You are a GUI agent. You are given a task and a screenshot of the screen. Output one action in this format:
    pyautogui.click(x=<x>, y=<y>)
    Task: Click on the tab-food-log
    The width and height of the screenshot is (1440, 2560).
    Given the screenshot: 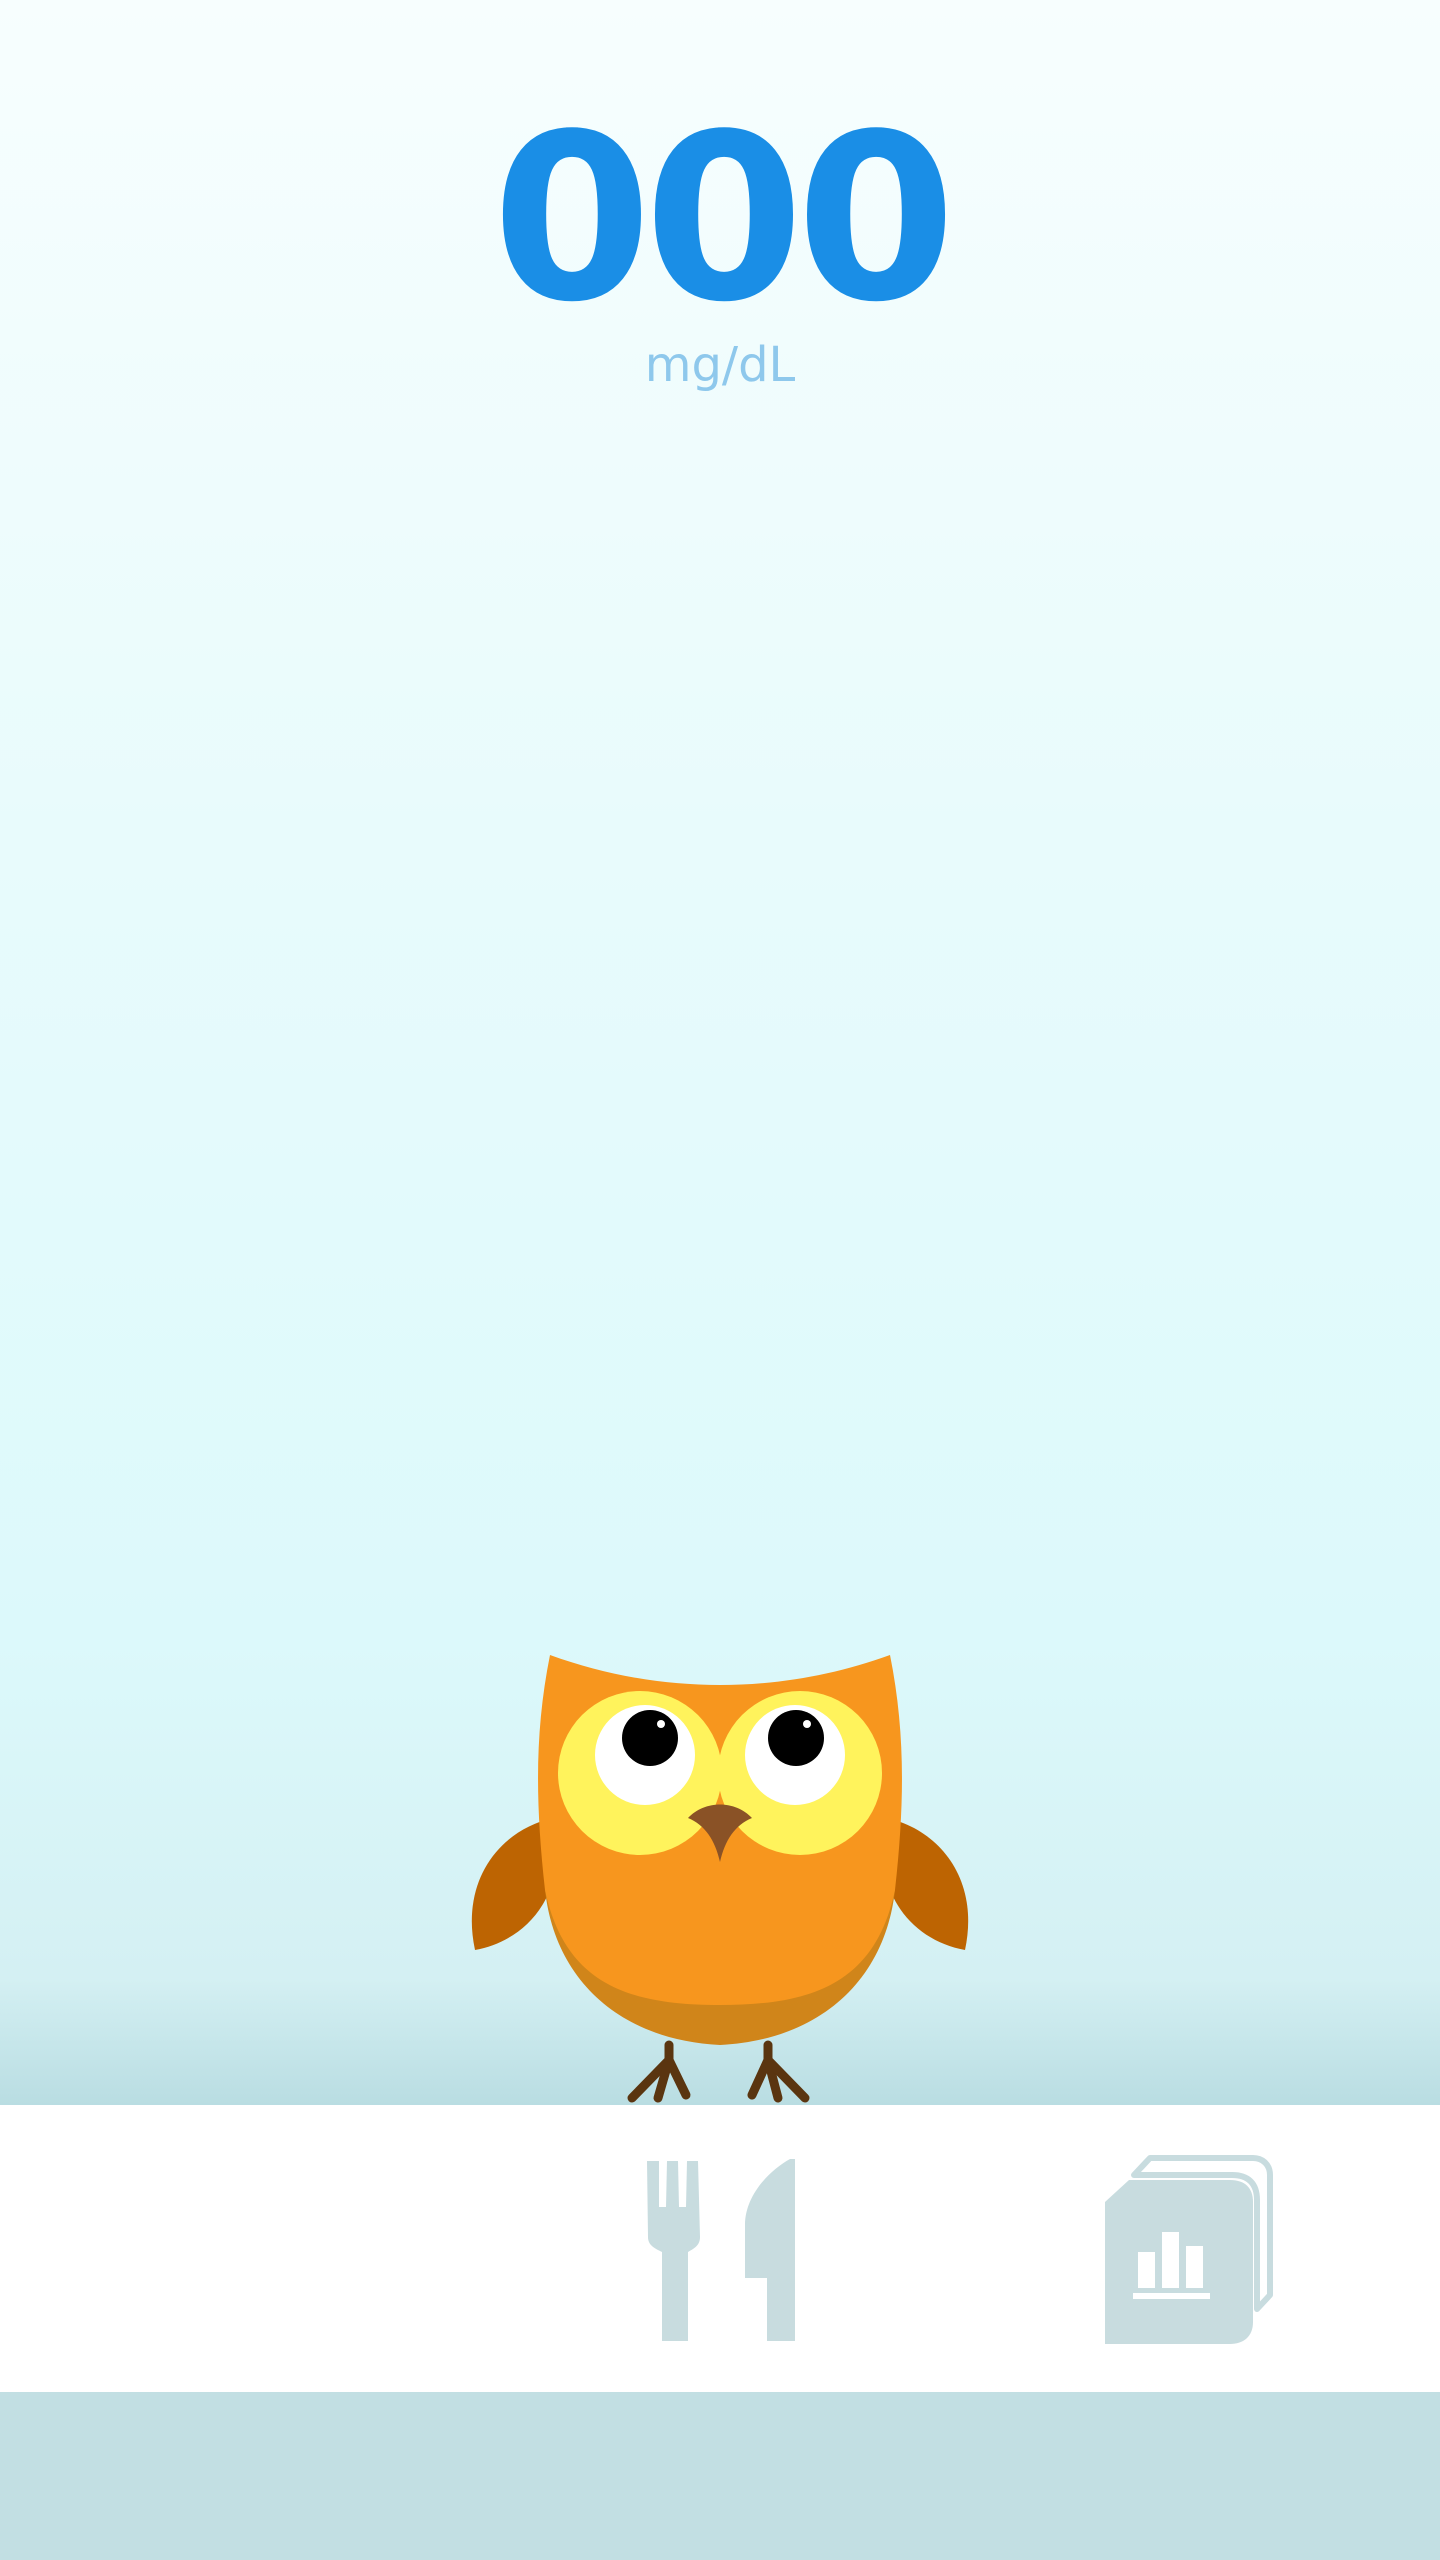 What is the action you would take?
    pyautogui.click(x=720, y=2248)
    